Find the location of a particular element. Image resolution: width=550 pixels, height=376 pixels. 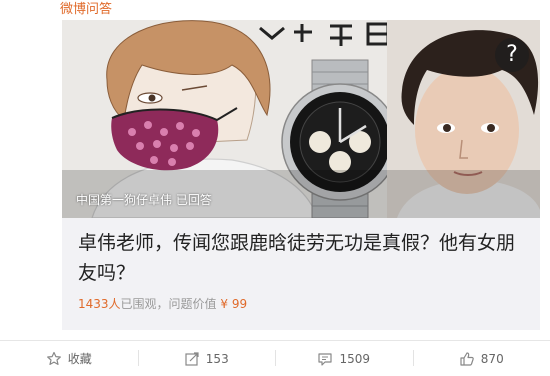

favorite-button: 收藏 is located at coordinates (69, 358).